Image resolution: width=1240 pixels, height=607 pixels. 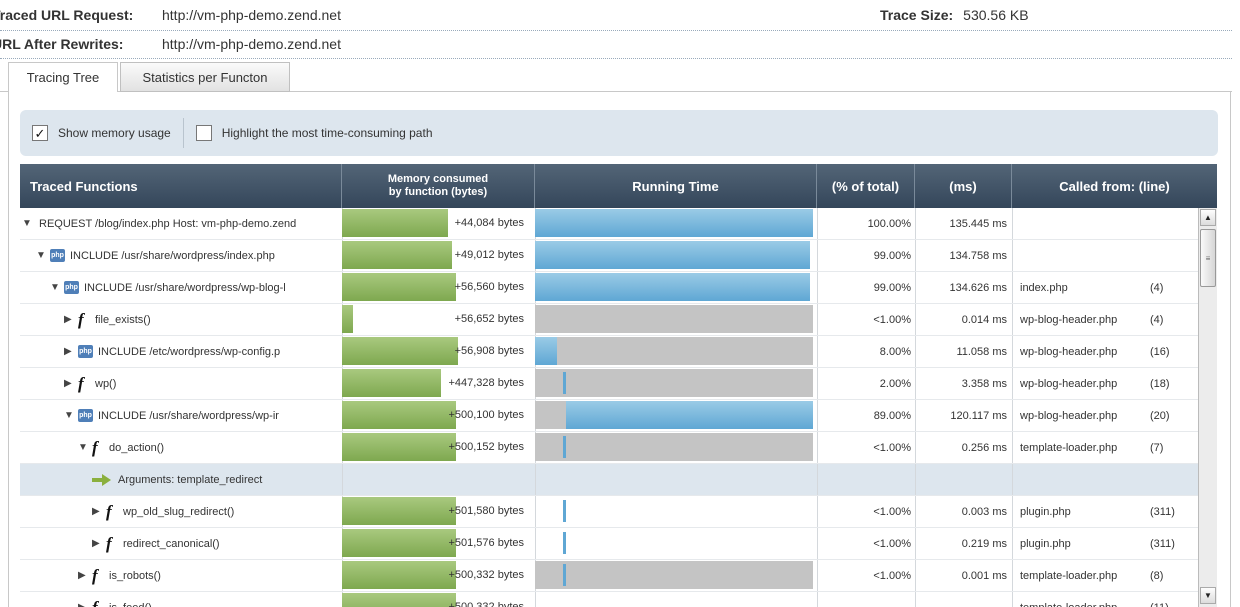 I want to click on scroll-thumb: ≡, so click(x=1208, y=258).